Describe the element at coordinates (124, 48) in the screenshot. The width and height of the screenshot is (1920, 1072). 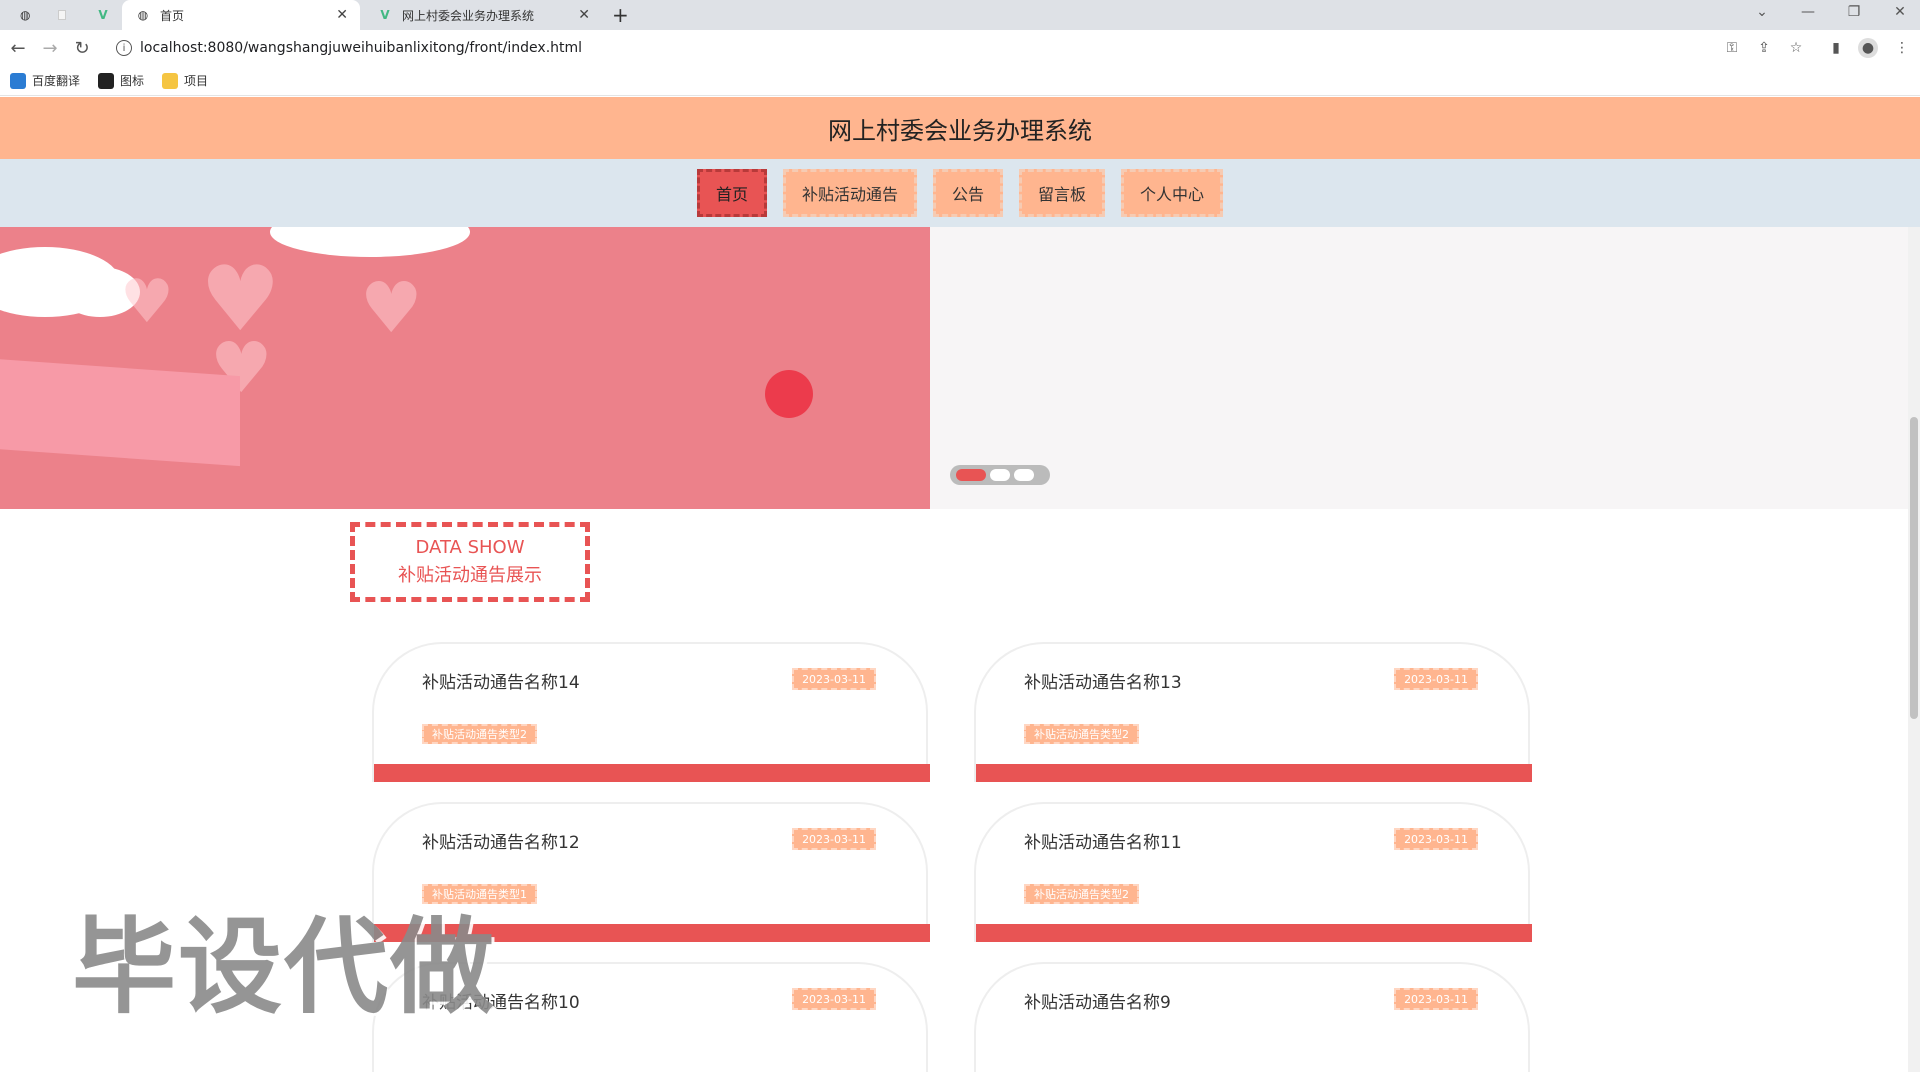
I see `info-icon: i` at that location.